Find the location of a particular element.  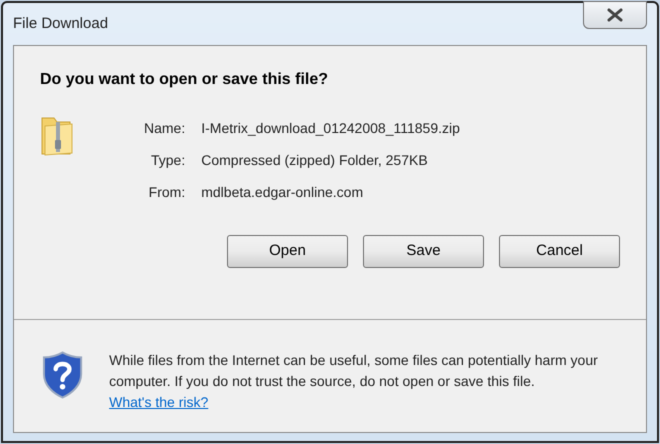

field-label: Type: is located at coordinates (168, 160).